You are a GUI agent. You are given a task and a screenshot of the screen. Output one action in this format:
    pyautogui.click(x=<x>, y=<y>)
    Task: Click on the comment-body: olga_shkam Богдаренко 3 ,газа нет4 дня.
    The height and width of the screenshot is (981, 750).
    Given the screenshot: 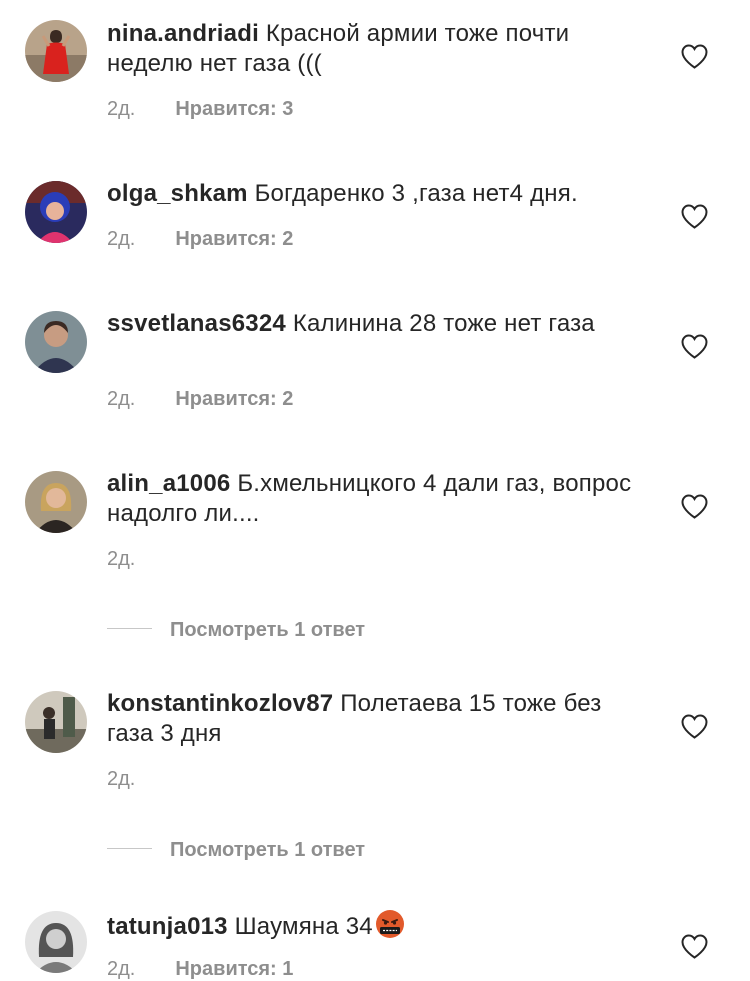 What is the action you would take?
    pyautogui.click(x=372, y=194)
    